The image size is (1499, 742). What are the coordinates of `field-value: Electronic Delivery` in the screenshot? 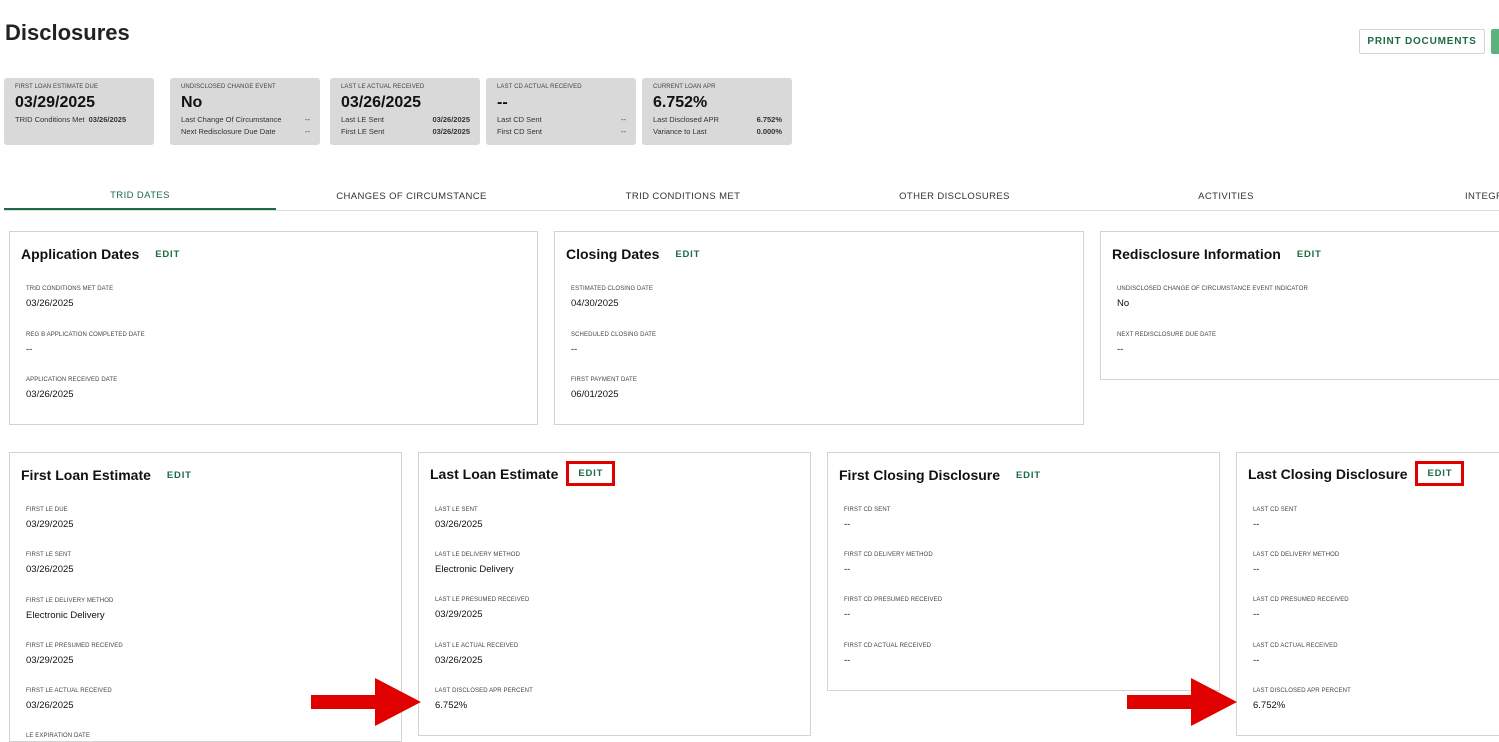 It's located at (474, 569).